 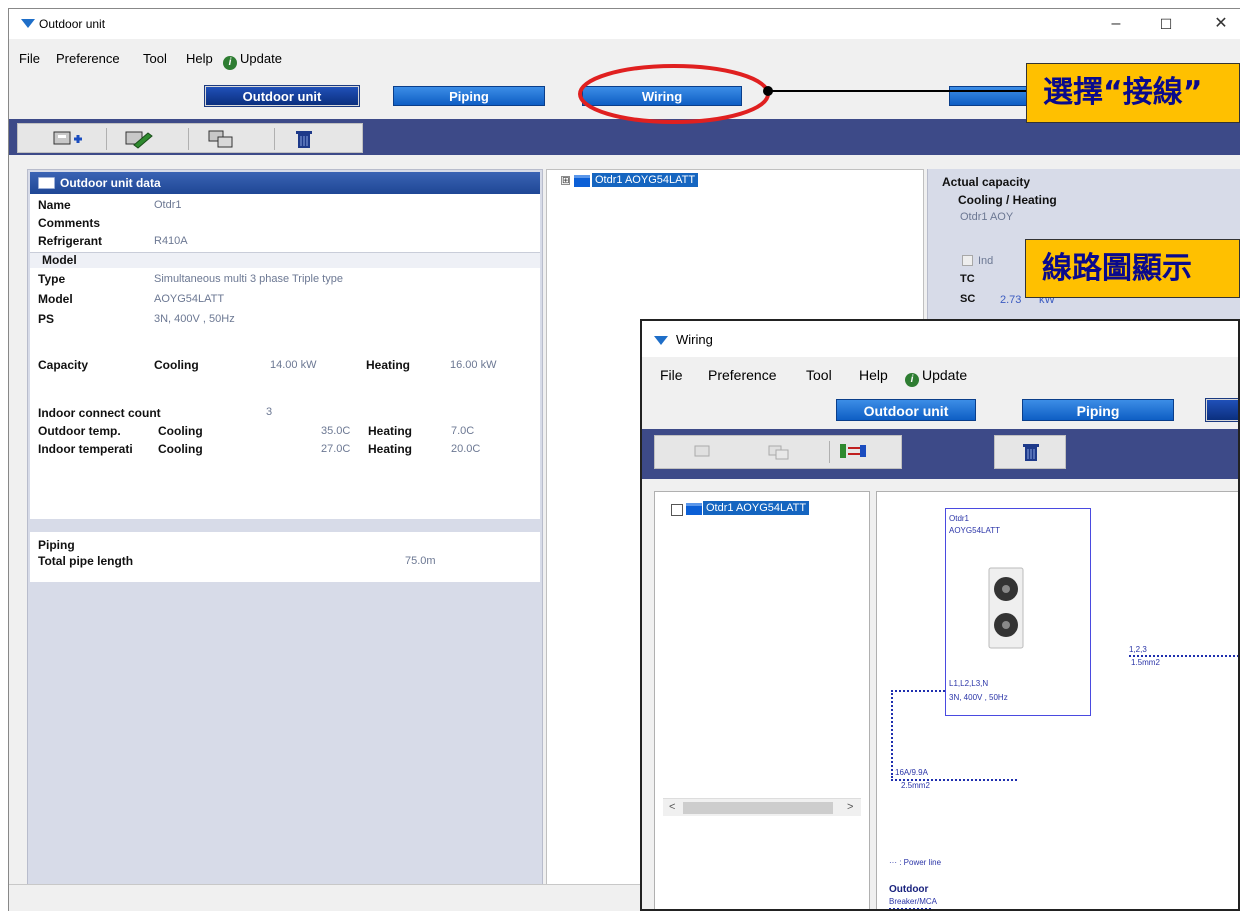 I want to click on callout-anchor-dot, so click(x=768, y=91).